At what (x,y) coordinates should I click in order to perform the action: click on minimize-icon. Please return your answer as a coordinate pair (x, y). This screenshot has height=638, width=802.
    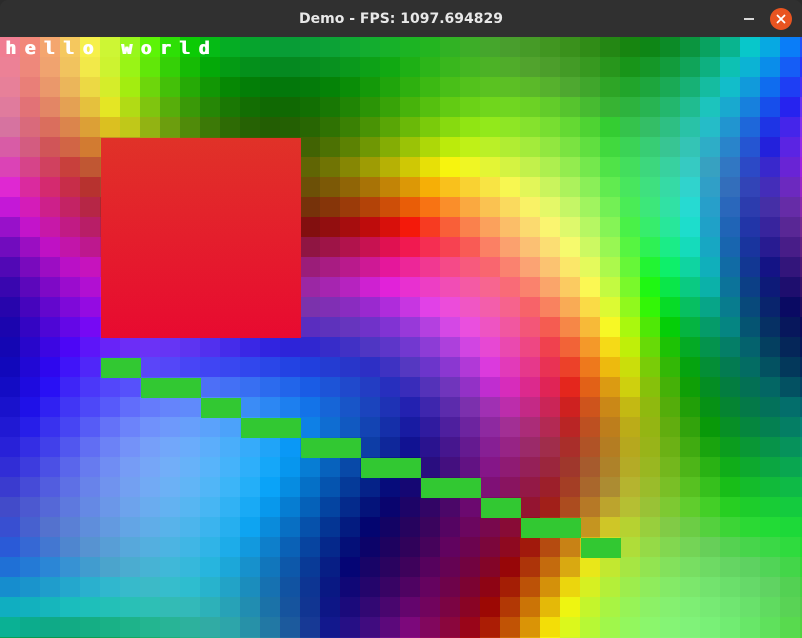
    Looking at the image, I should click on (749, 19).